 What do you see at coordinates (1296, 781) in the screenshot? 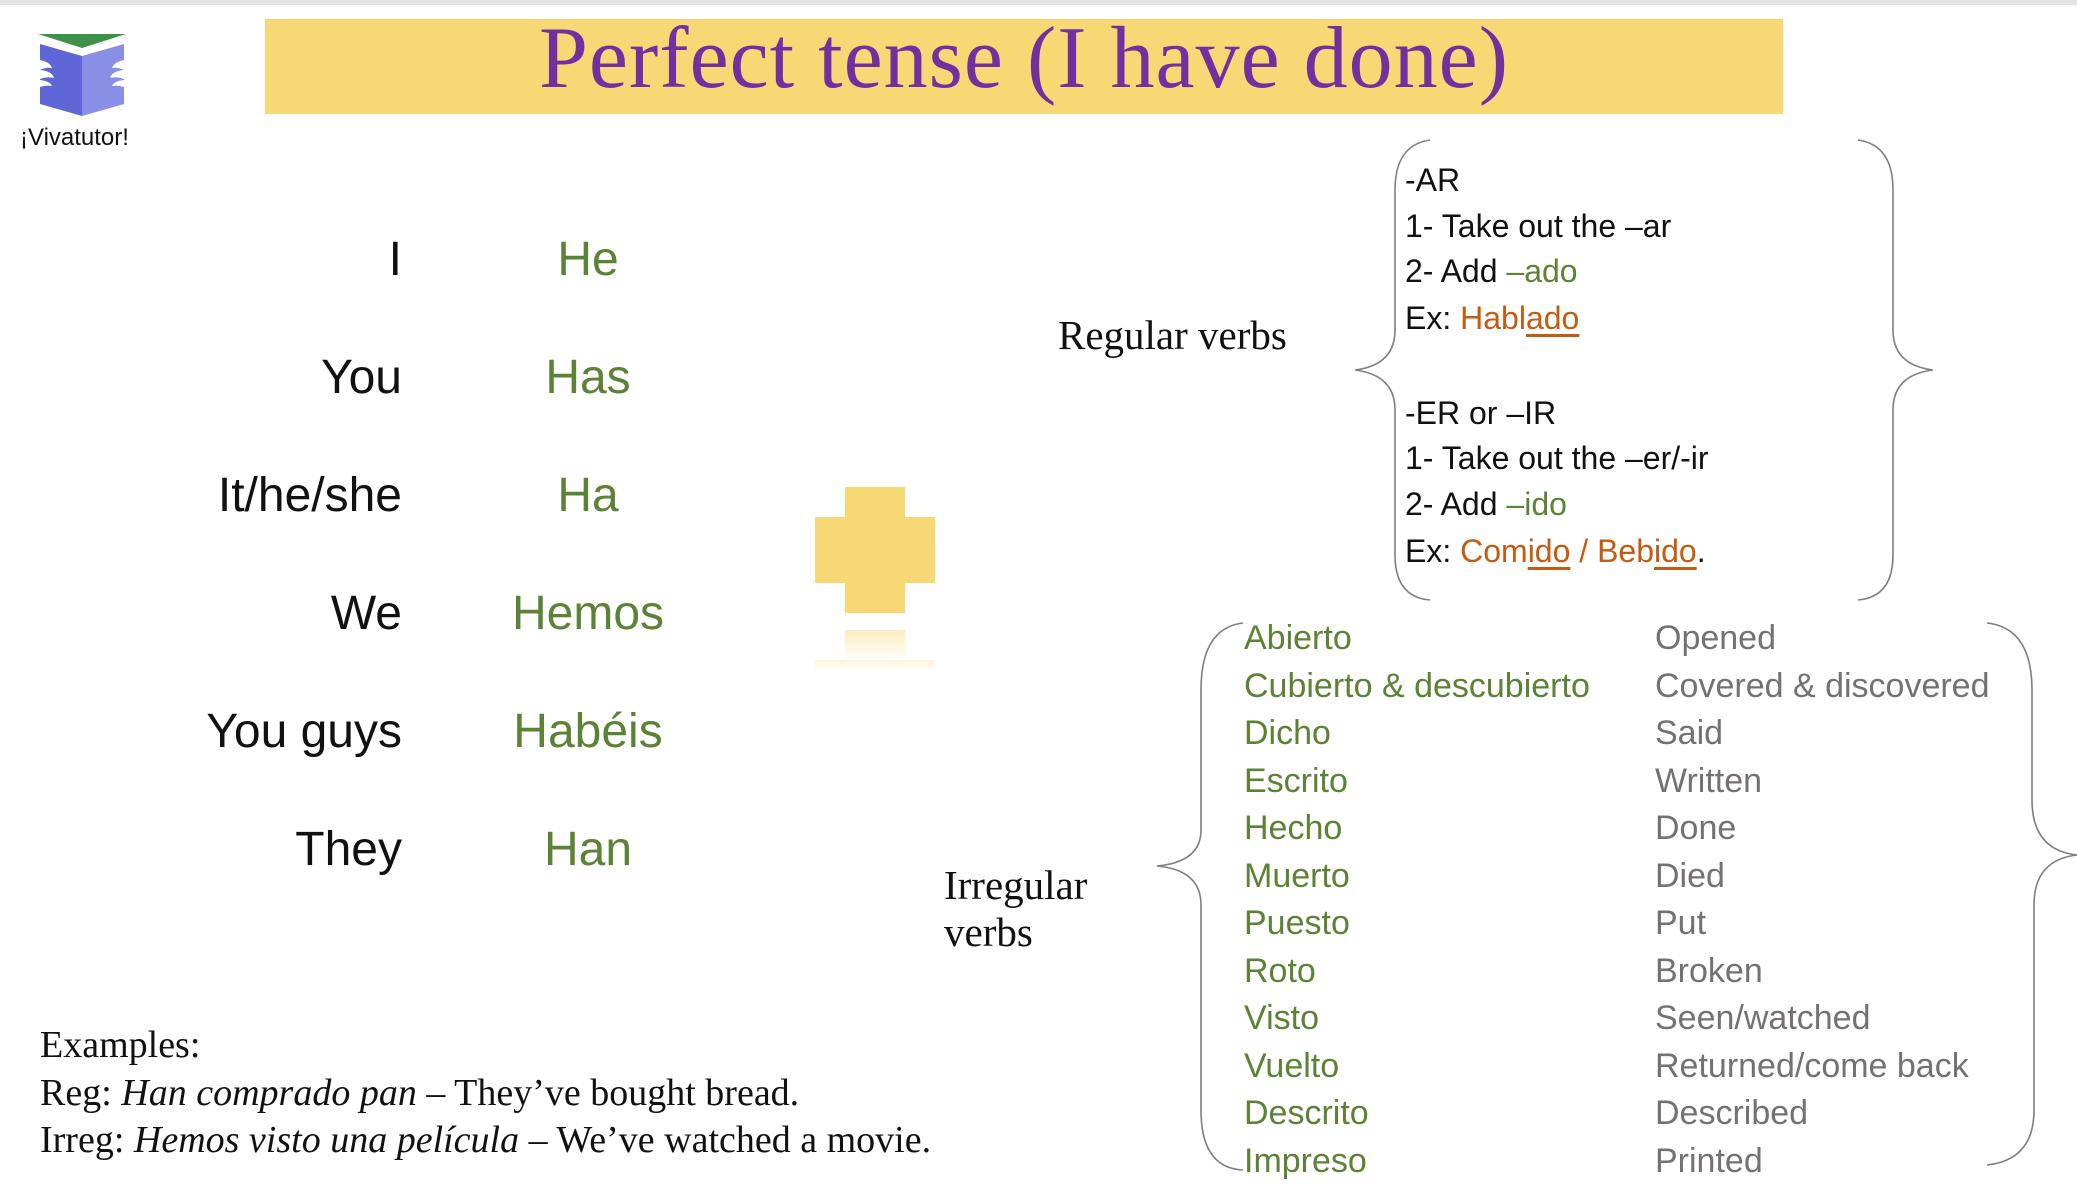
I see `irregular-verb: Escrito` at bounding box center [1296, 781].